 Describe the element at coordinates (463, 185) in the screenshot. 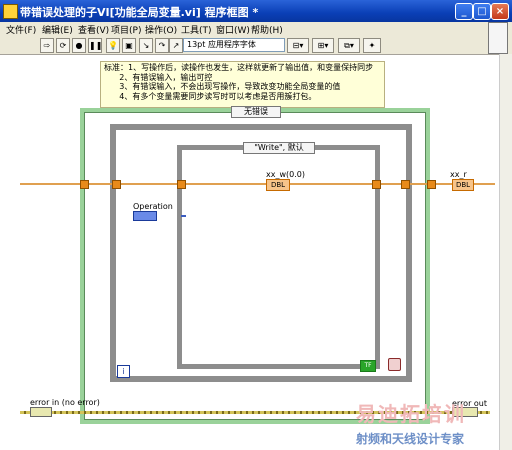

I see `xx-r-indicator: DBL` at that location.